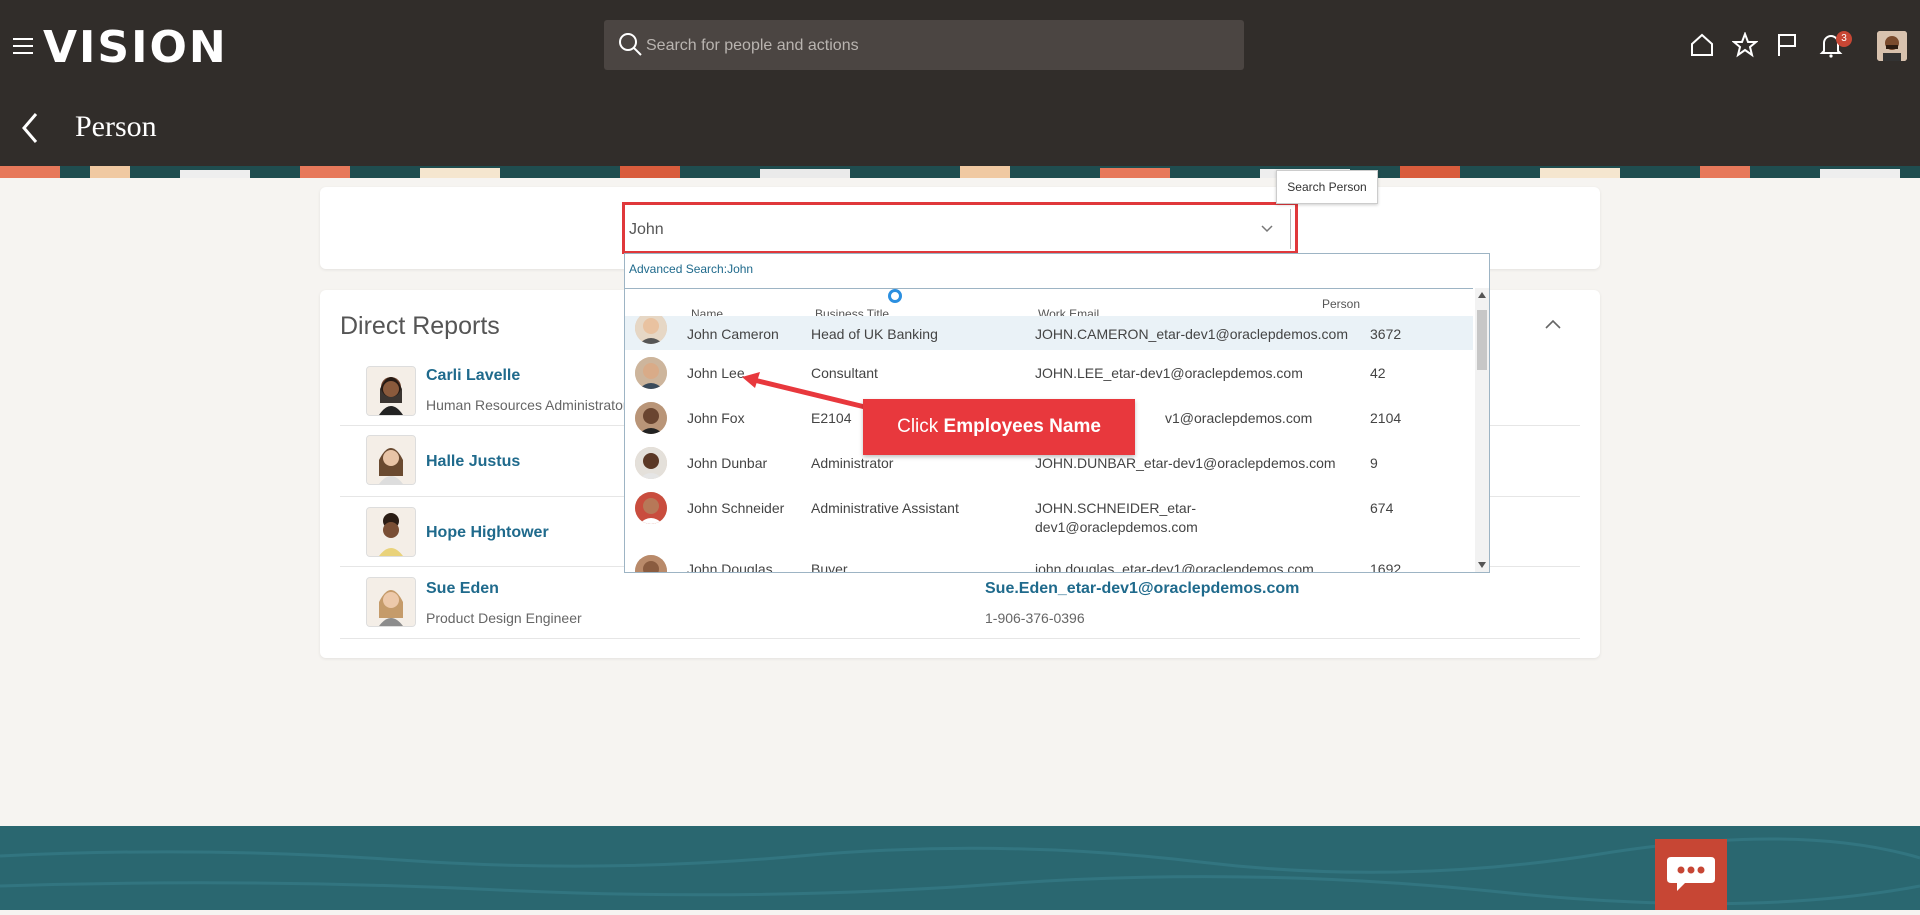 The height and width of the screenshot is (915, 1920). Describe the element at coordinates (30, 128) in the screenshot. I see `back-icon` at that location.